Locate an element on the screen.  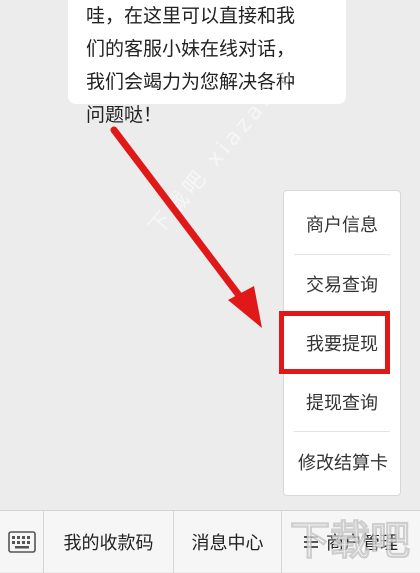
menu-item-modify-settlement-card: 修改结算卡 is located at coordinates (342, 462).